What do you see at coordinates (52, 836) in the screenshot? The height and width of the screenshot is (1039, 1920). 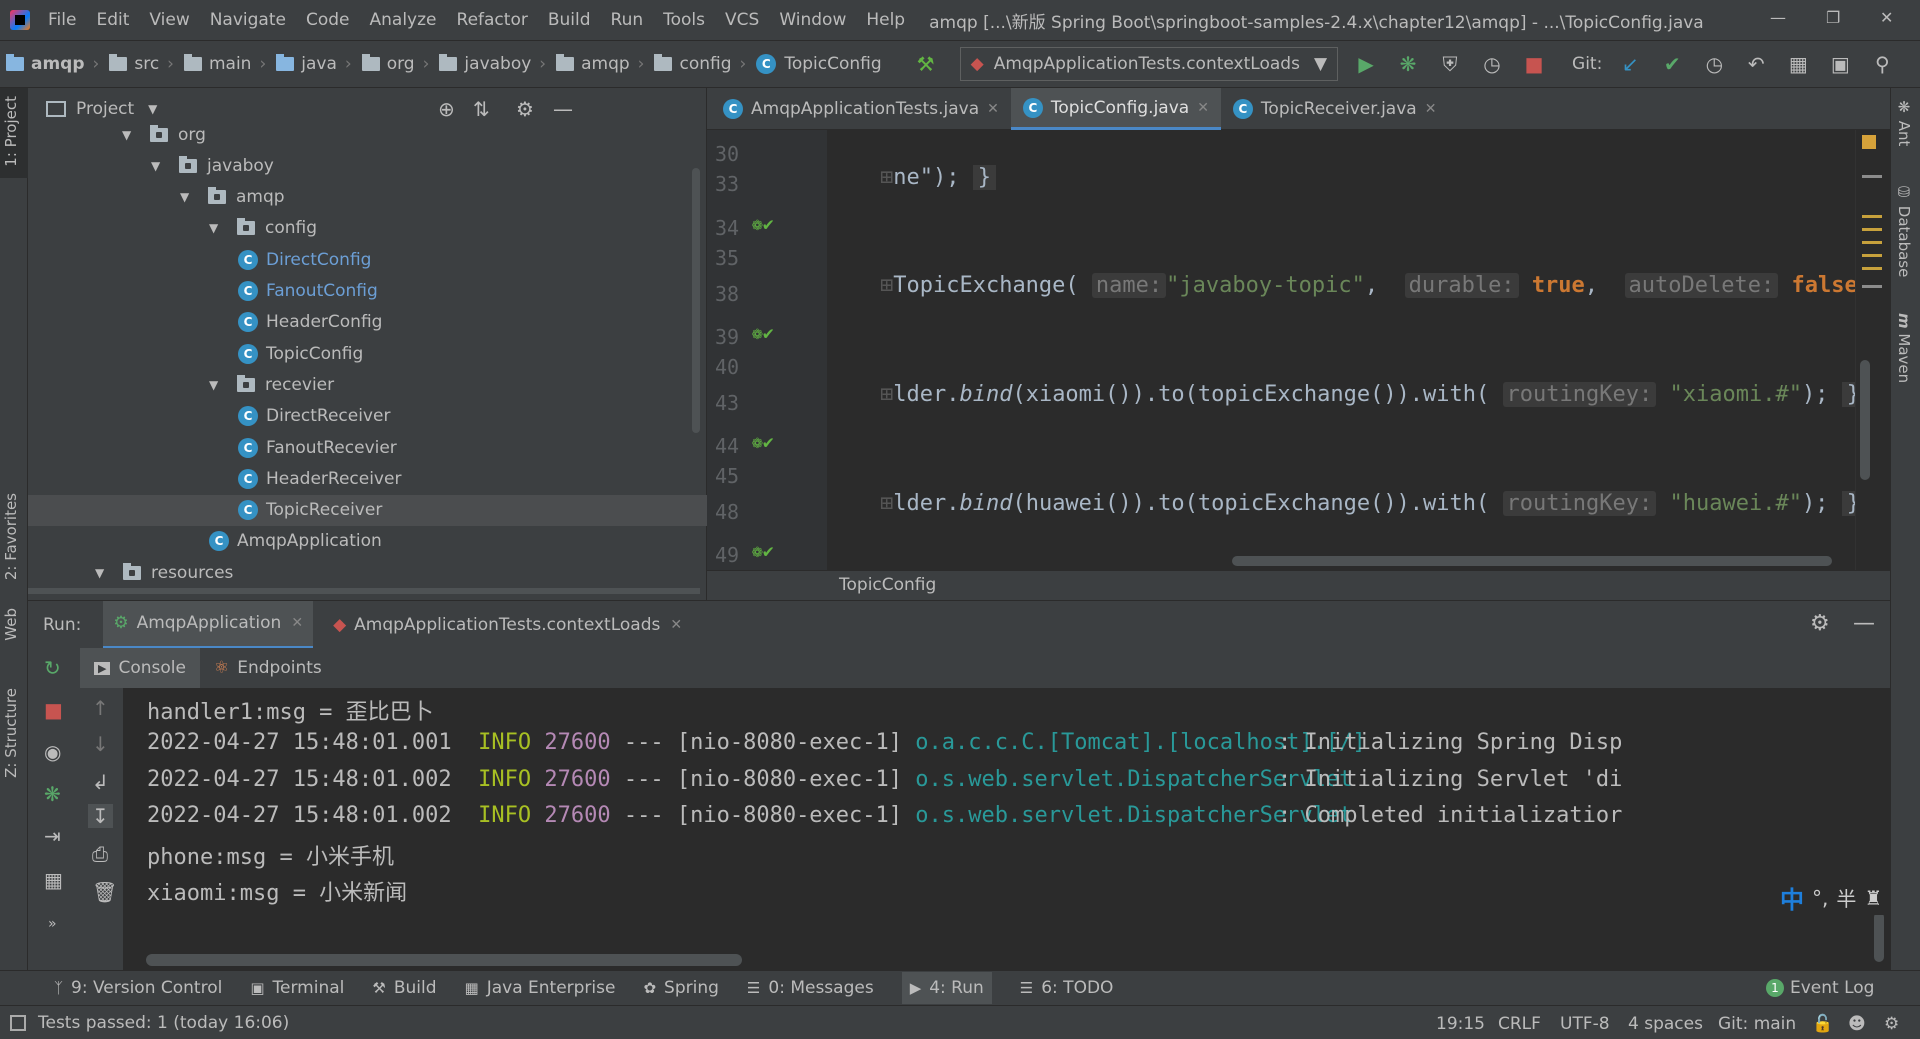 I see `exit-icon: ⇥` at bounding box center [52, 836].